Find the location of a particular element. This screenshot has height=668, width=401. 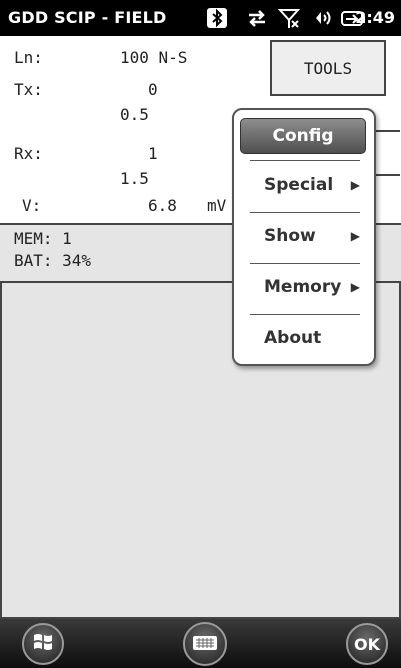

tx-label: Tx: is located at coordinates (28, 89).